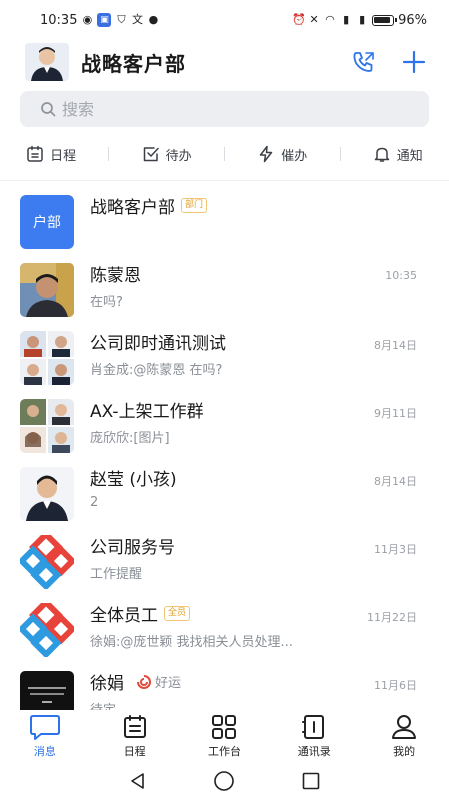 This screenshot has width=449, height=799. I want to click on home-button, so click(224, 781).